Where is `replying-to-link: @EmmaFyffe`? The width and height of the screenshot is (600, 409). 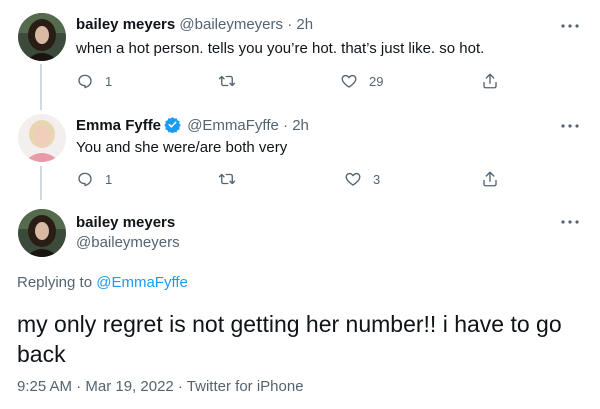 replying-to-link: @EmmaFyffe is located at coordinates (142, 282).